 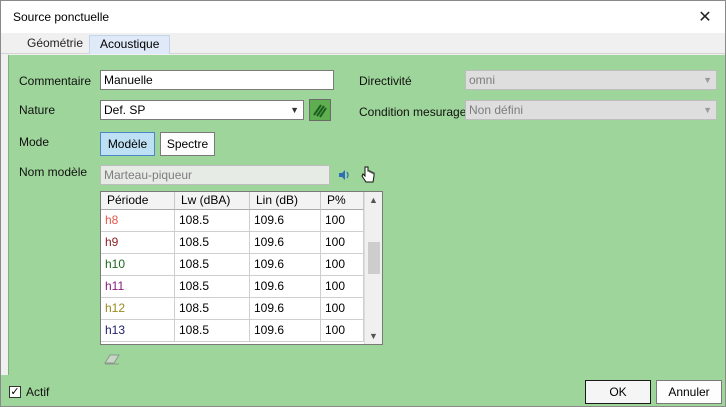 What do you see at coordinates (591, 80) in the screenshot?
I see `directivite-select: omni ▼` at bounding box center [591, 80].